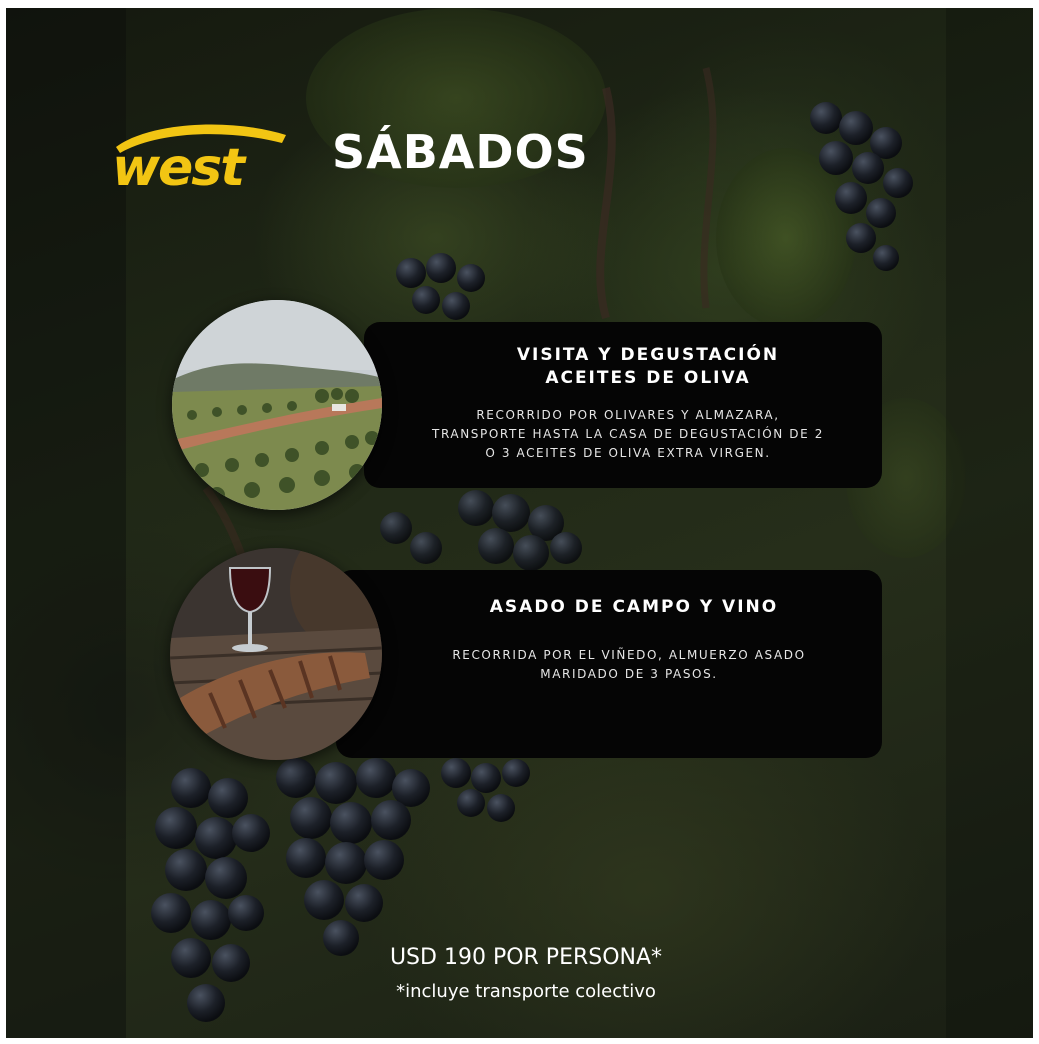  Describe the element at coordinates (277, 405) in the screenshot. I see `olive-grove-photo` at that location.